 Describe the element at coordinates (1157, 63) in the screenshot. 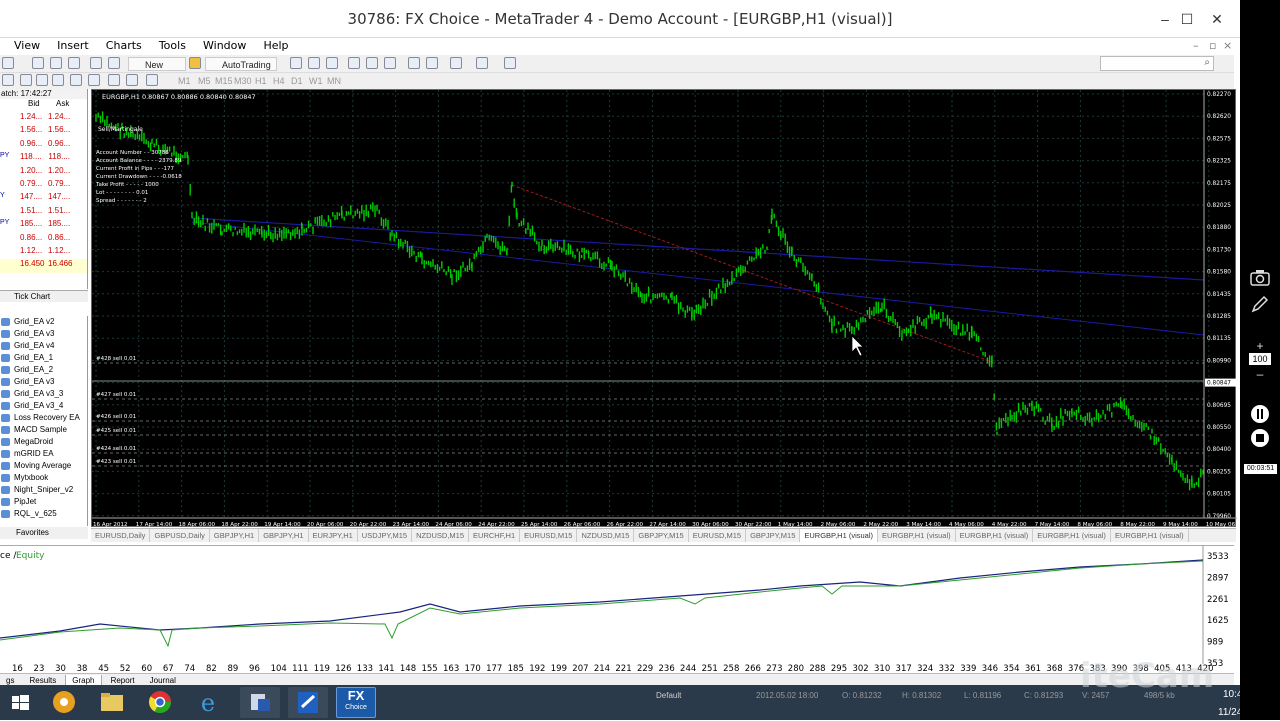

I see `search-input: ⌕` at that location.